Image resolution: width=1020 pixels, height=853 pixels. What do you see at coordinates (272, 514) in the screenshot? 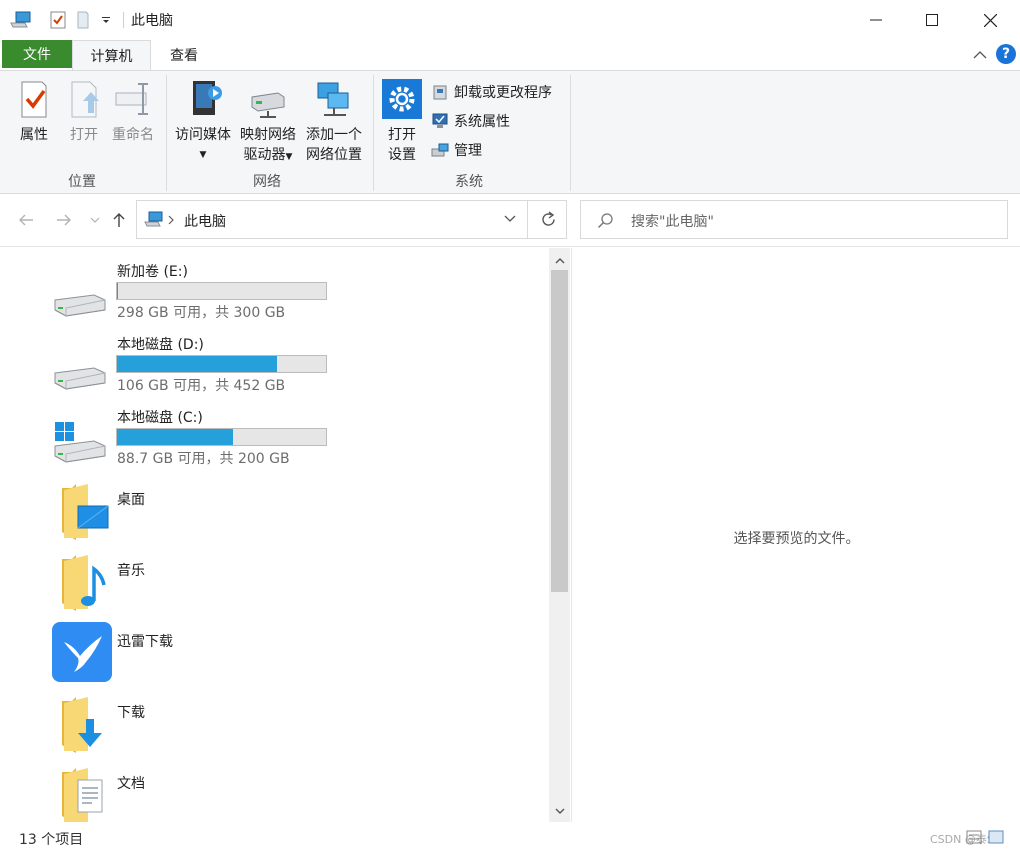
I see `folder-item-desktop: 桌面` at bounding box center [272, 514].